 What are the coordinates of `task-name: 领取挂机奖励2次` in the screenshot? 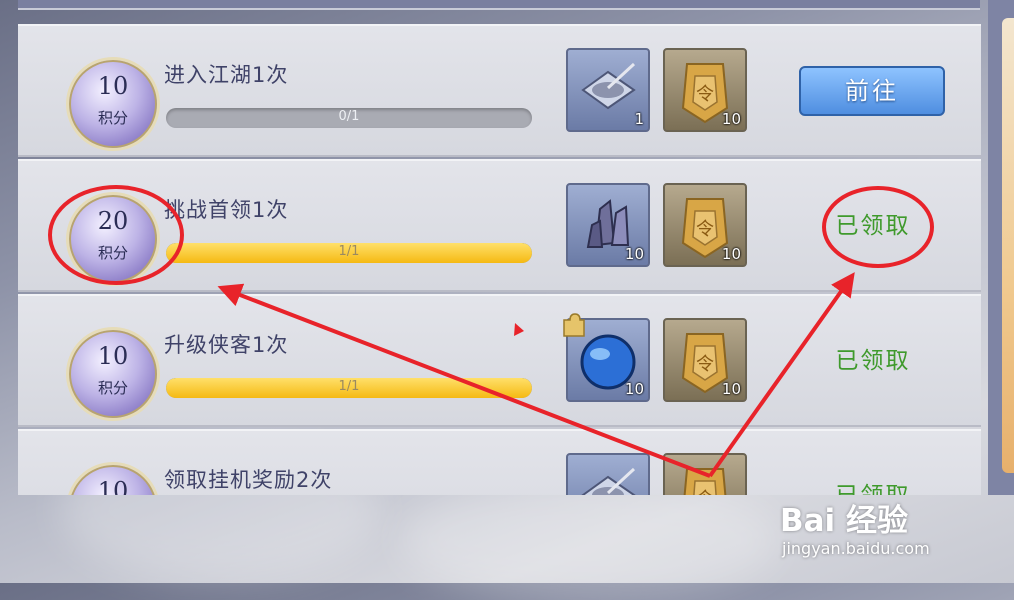 It's located at (248, 480).